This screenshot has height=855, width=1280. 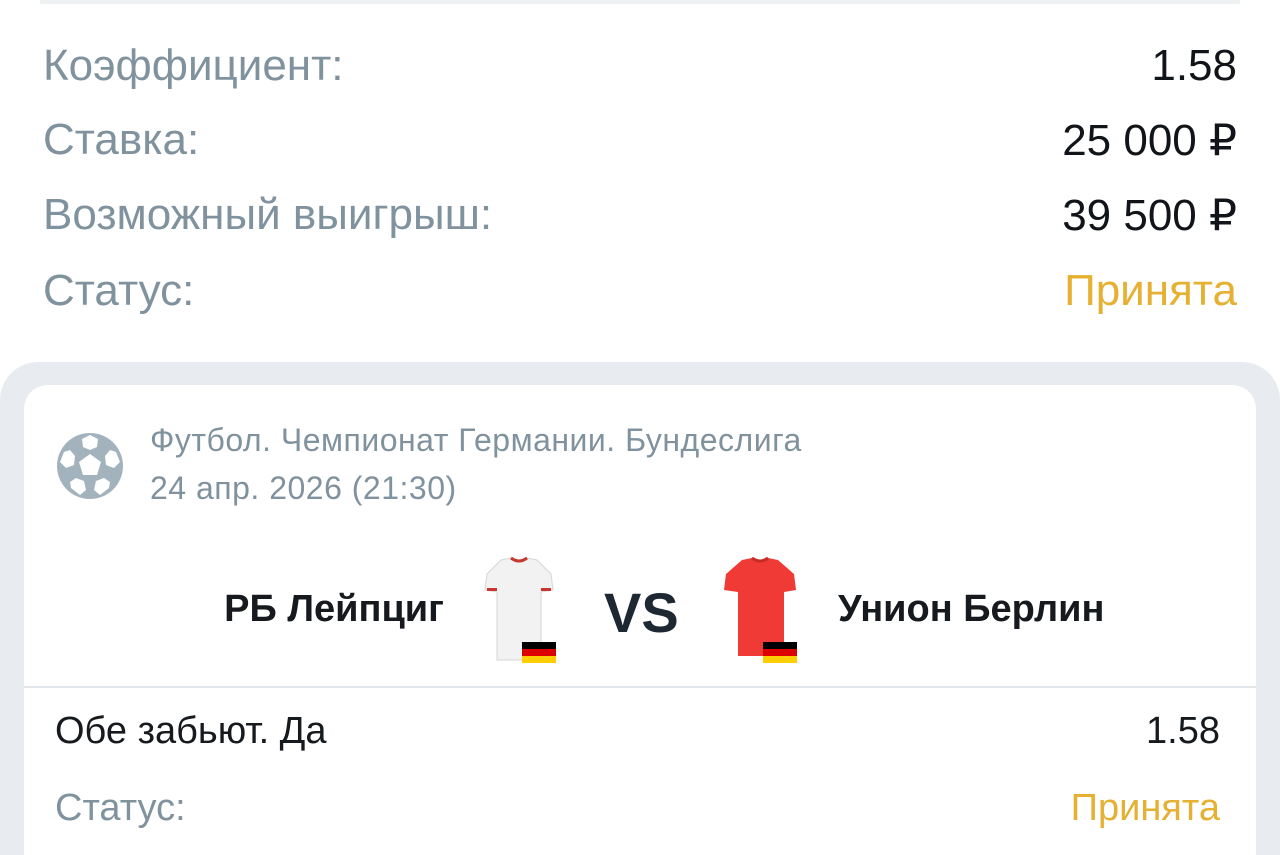 I want to click on possible-win-value: 39 500 ₽, so click(x=1149, y=215).